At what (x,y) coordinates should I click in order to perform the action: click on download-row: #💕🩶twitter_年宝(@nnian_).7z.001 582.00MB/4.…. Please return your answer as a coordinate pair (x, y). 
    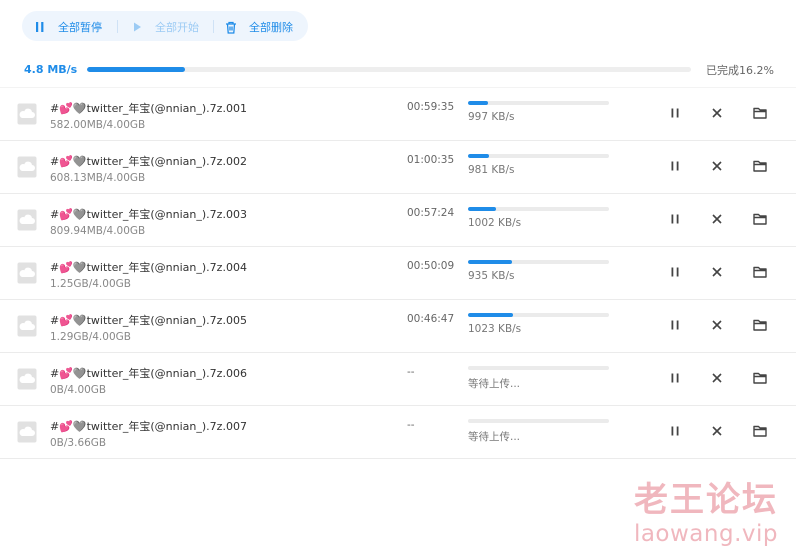
    Looking at the image, I should click on (398, 114).